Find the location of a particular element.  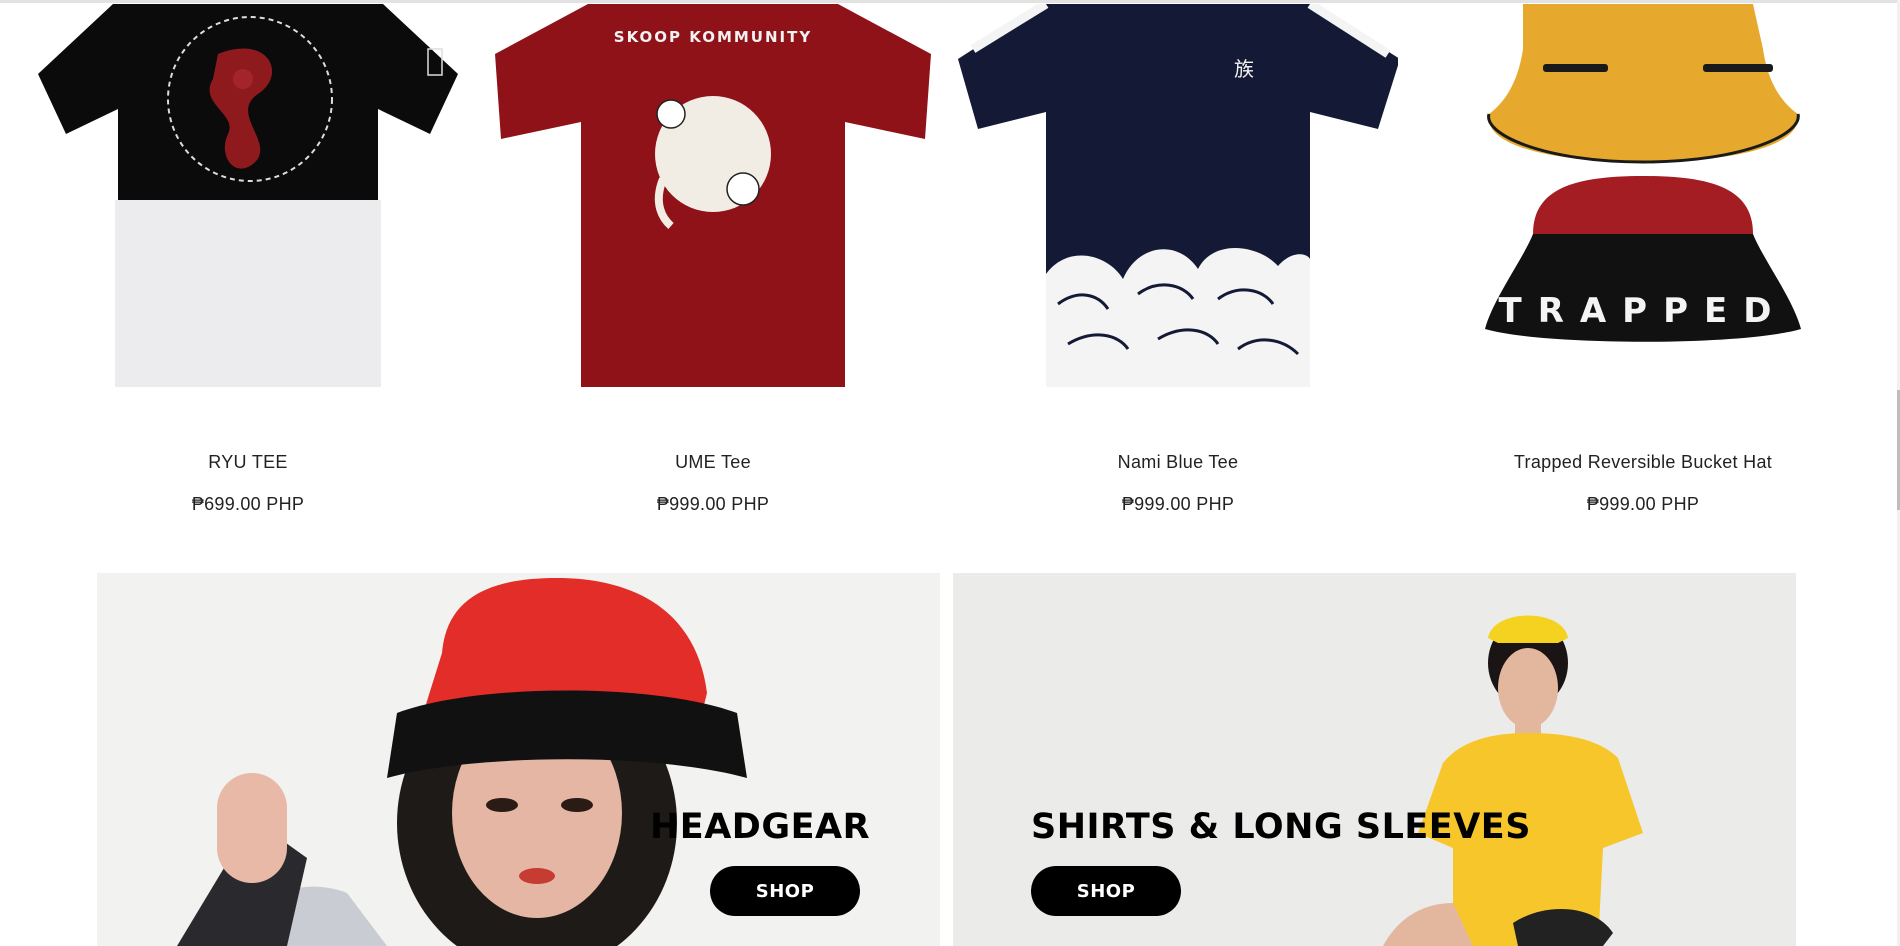

banner-title: HEADGEAR is located at coordinates (760, 827).